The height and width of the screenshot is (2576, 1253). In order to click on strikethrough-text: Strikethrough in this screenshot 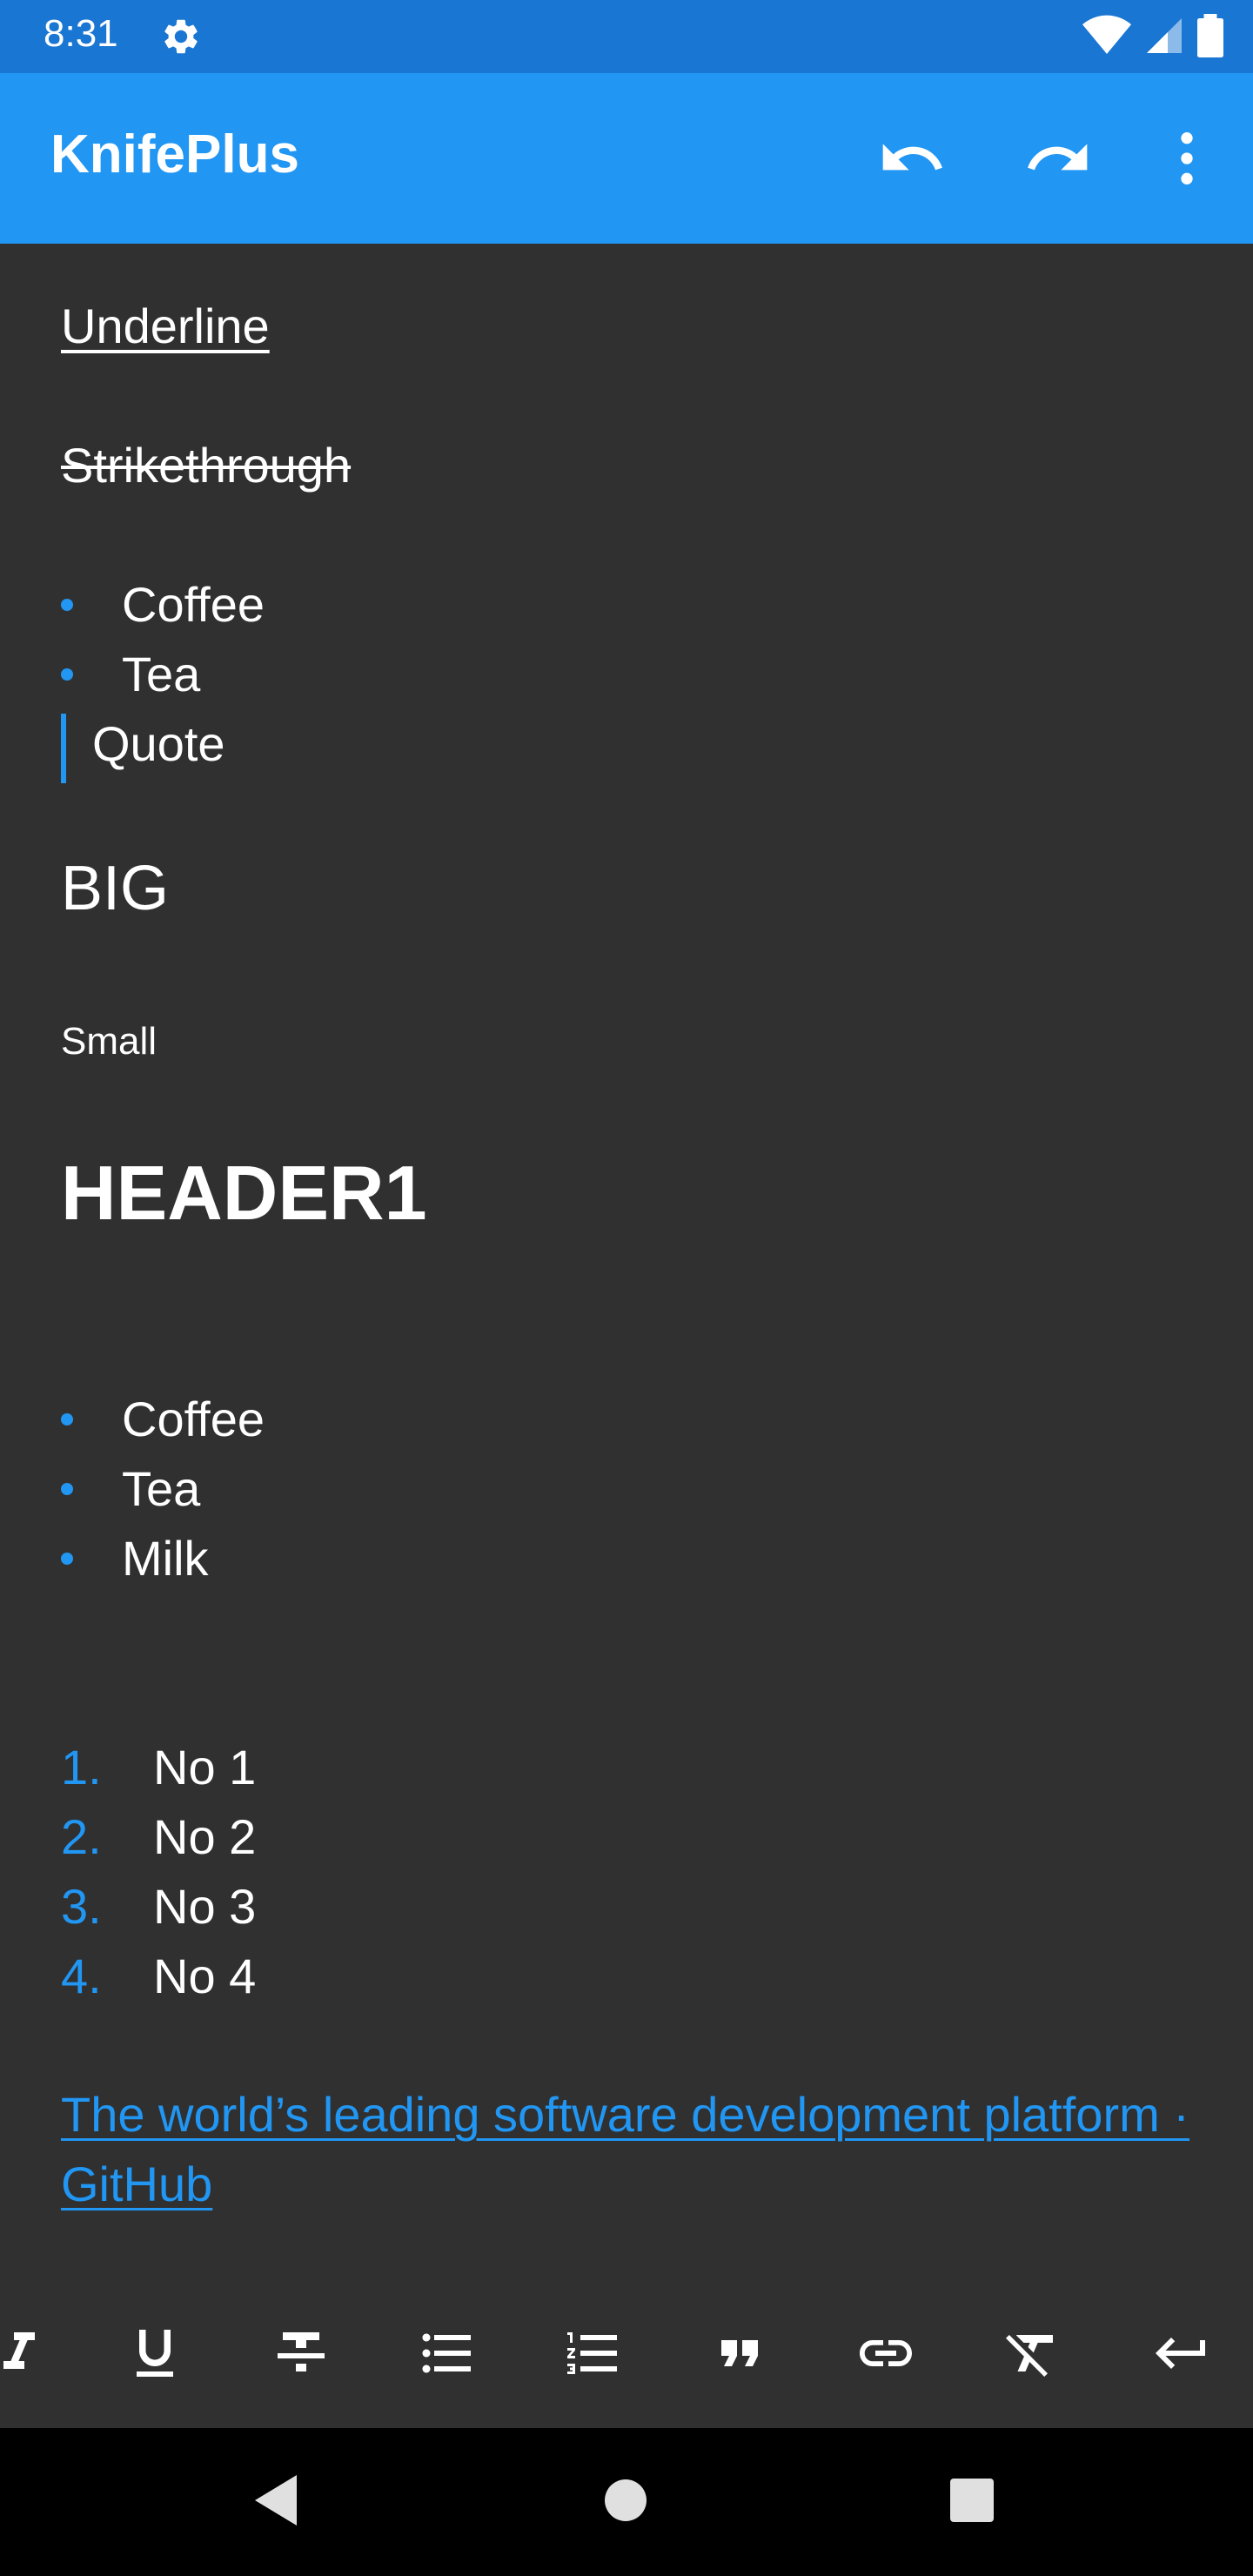, I will do `click(206, 465)`.